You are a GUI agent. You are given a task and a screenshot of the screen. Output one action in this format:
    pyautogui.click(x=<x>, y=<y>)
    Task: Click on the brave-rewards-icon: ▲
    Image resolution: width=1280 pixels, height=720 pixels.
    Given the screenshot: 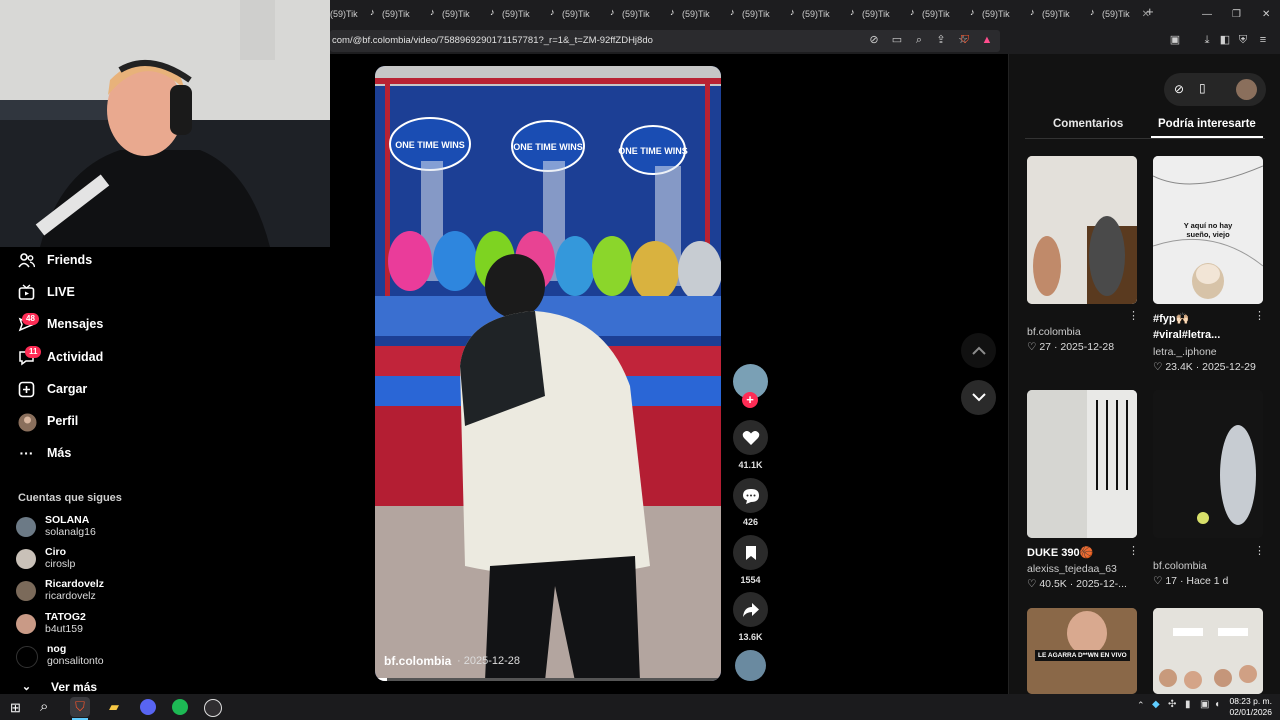 What is the action you would take?
    pyautogui.click(x=987, y=40)
    